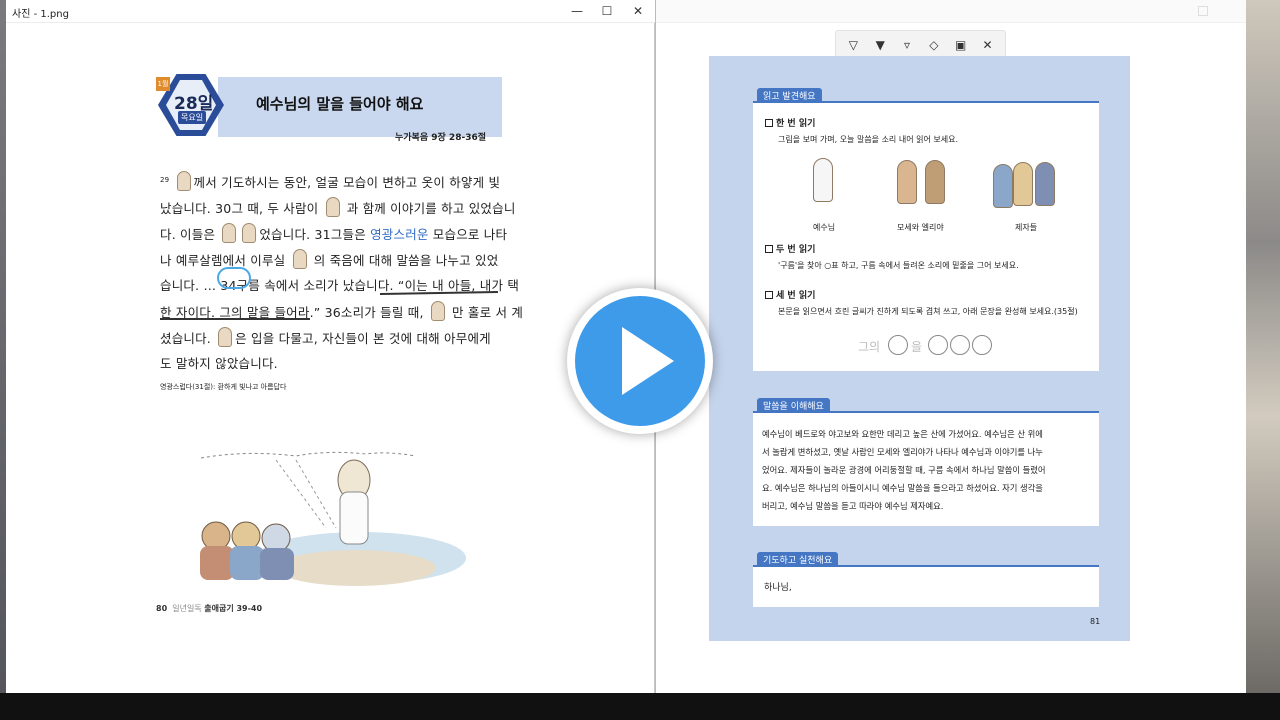  I want to click on title-bar, so click(951, 11).